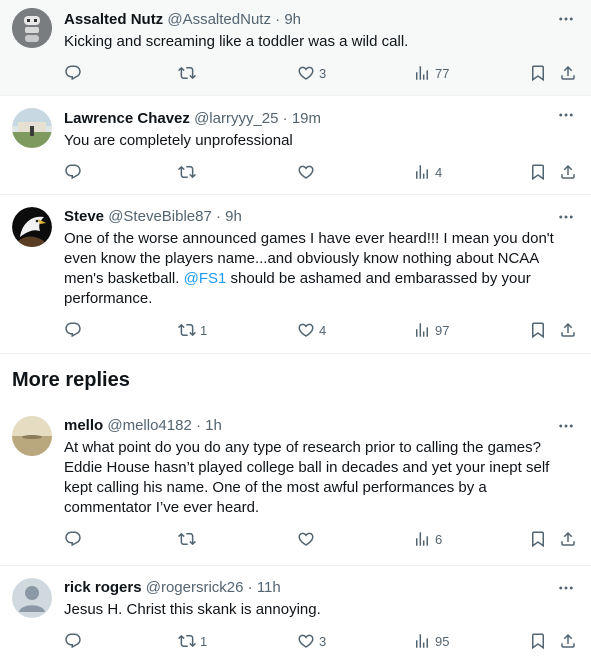 The height and width of the screenshot is (666, 591). I want to click on action-bar: 1 3 95, so click(319, 642).